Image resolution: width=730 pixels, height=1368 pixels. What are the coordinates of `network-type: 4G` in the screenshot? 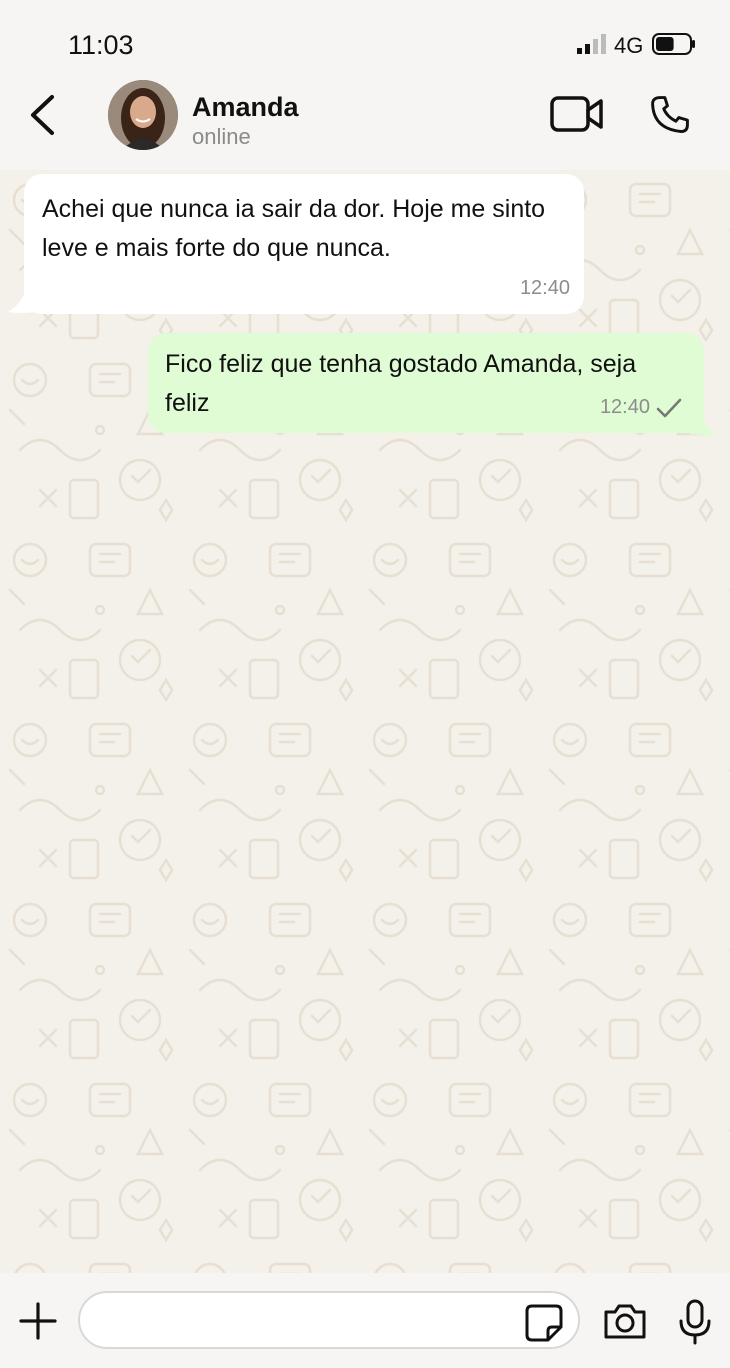 It's located at (629, 45).